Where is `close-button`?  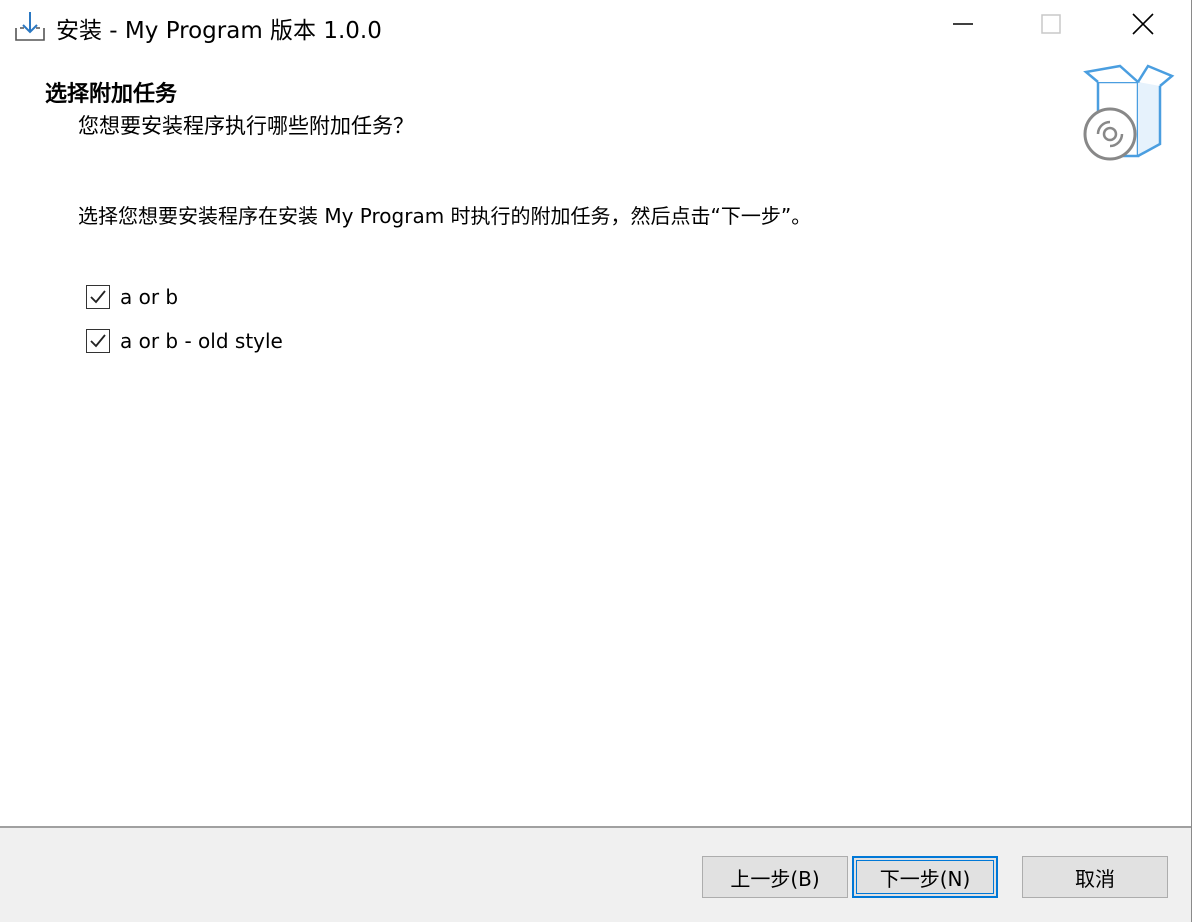 close-button is located at coordinates (1143, 26).